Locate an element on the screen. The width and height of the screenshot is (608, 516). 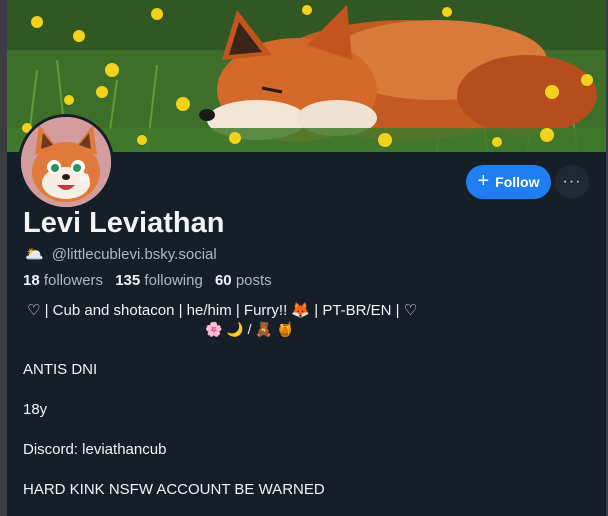
more-options-button: ··· is located at coordinates (572, 182).